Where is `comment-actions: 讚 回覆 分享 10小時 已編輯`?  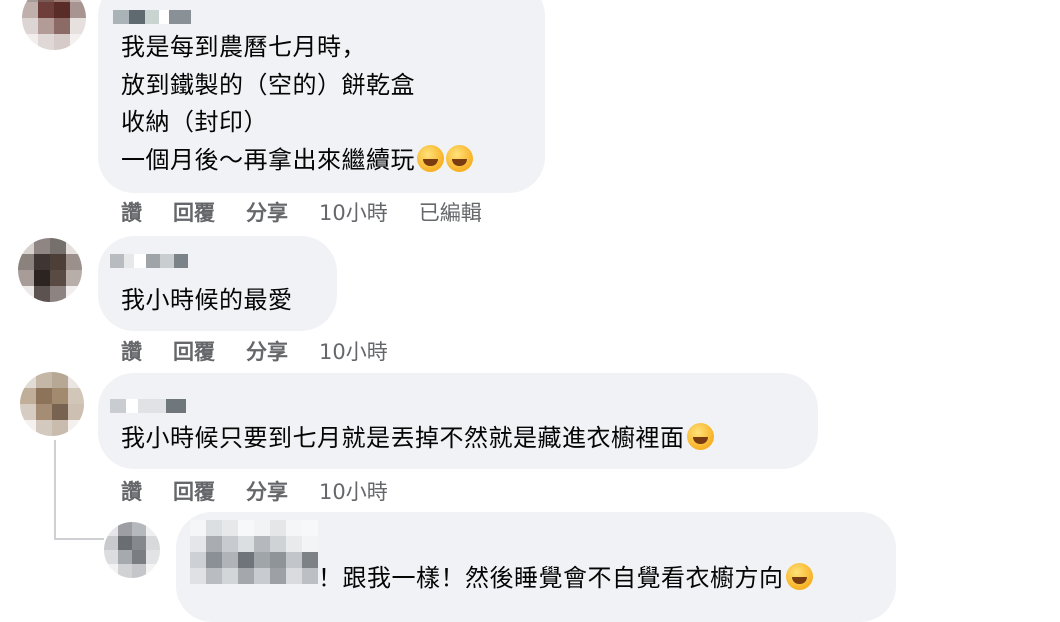
comment-actions: 讚 回覆 分享 10小時 已編輯 is located at coordinates (317, 212).